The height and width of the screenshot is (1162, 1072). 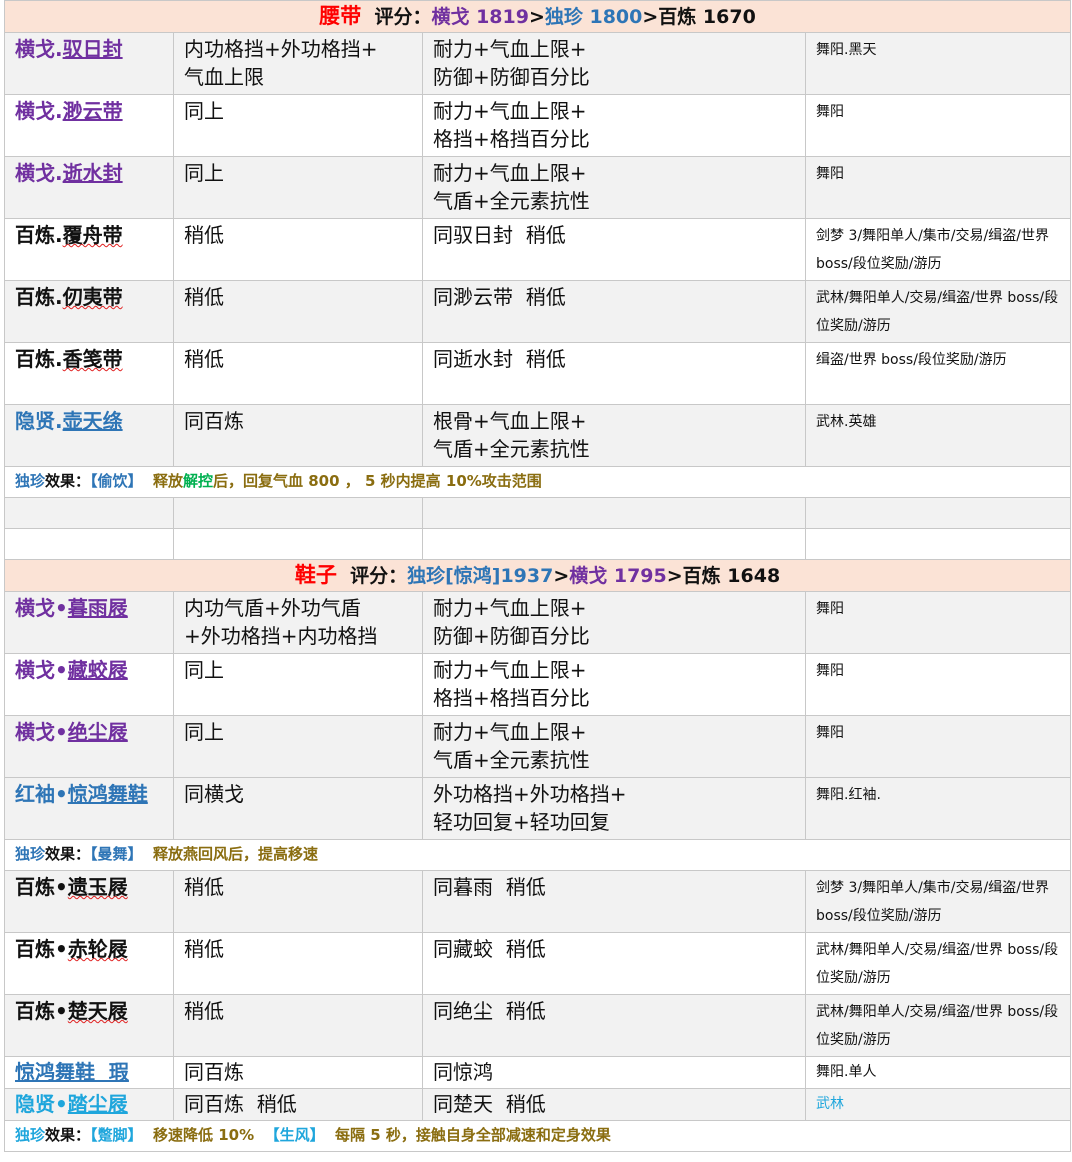 I want to click on unique-effect-row: 独珍效果：【曼舞】 释放燕回风后，提高移速, so click(x=537, y=855).